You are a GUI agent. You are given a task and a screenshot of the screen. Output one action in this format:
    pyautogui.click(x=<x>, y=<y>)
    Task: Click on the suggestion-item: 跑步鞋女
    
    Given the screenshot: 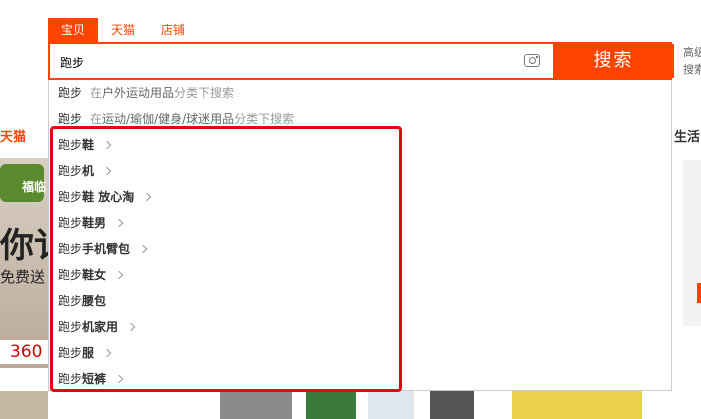 What is the action you would take?
    pyautogui.click(x=360, y=275)
    